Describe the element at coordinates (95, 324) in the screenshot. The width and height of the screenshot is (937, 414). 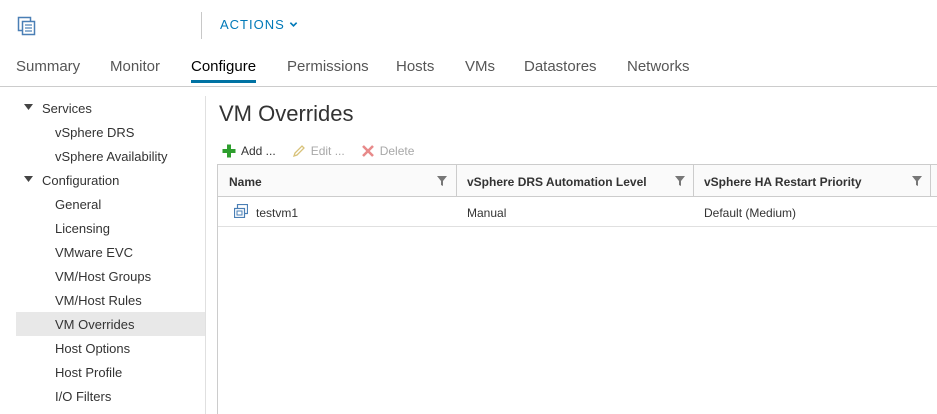
I see `sidebar-item-label: VM Overrides` at that location.